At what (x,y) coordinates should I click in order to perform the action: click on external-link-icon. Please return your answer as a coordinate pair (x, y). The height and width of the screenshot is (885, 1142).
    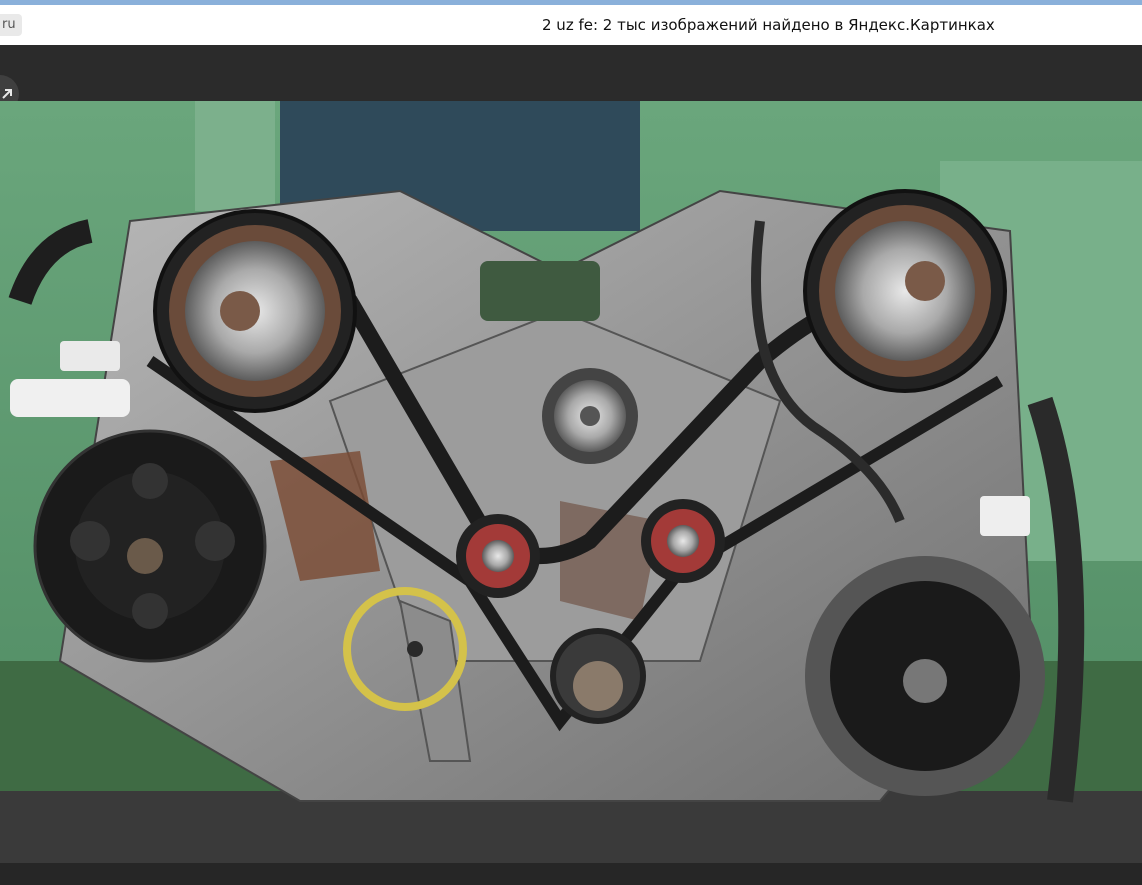
    Looking at the image, I should click on (7, 94).